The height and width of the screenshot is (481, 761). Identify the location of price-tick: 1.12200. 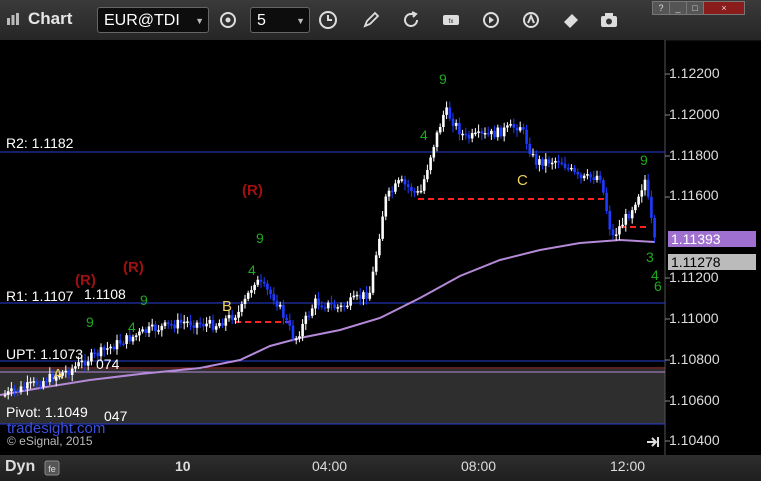
(694, 73).